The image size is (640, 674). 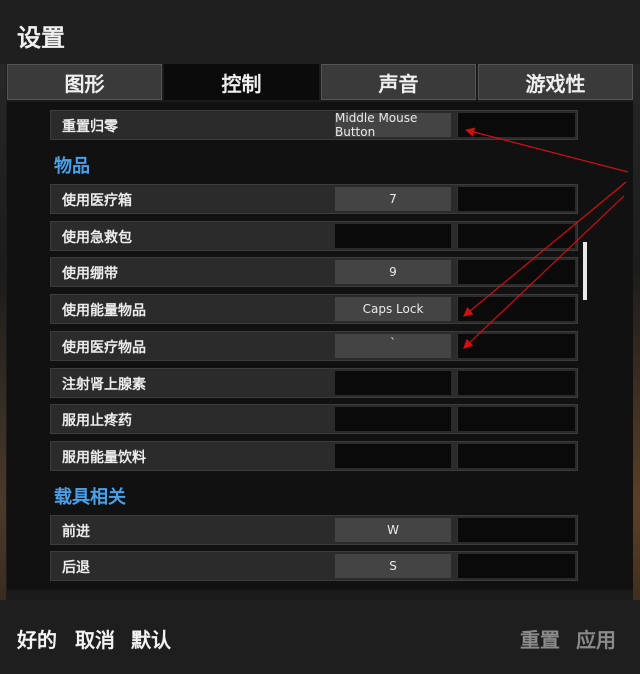 What do you see at coordinates (636, 337) in the screenshot?
I see `background-edge-right` at bounding box center [636, 337].